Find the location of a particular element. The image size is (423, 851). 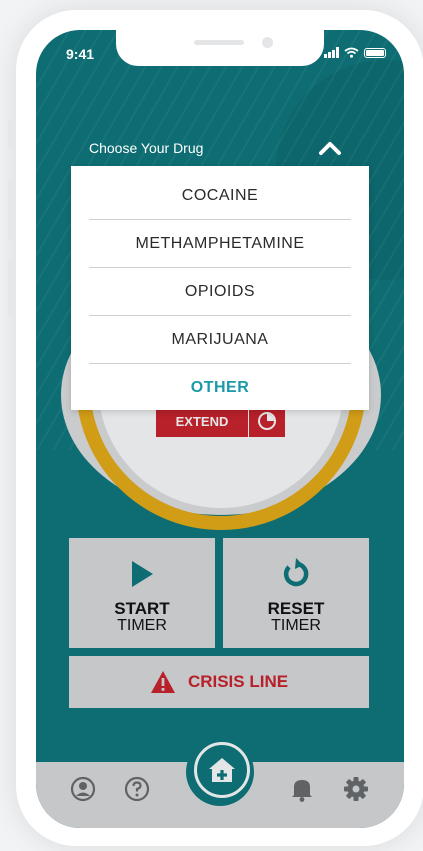

battery-icon is located at coordinates (375, 52).